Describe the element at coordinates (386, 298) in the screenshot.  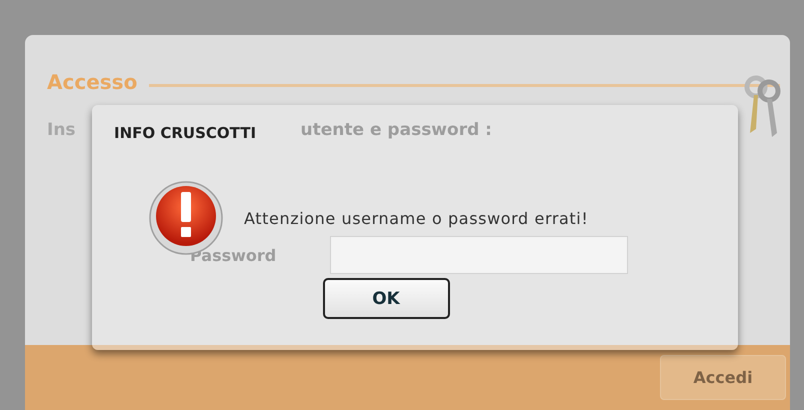
I see `ok-button: OK` at that location.